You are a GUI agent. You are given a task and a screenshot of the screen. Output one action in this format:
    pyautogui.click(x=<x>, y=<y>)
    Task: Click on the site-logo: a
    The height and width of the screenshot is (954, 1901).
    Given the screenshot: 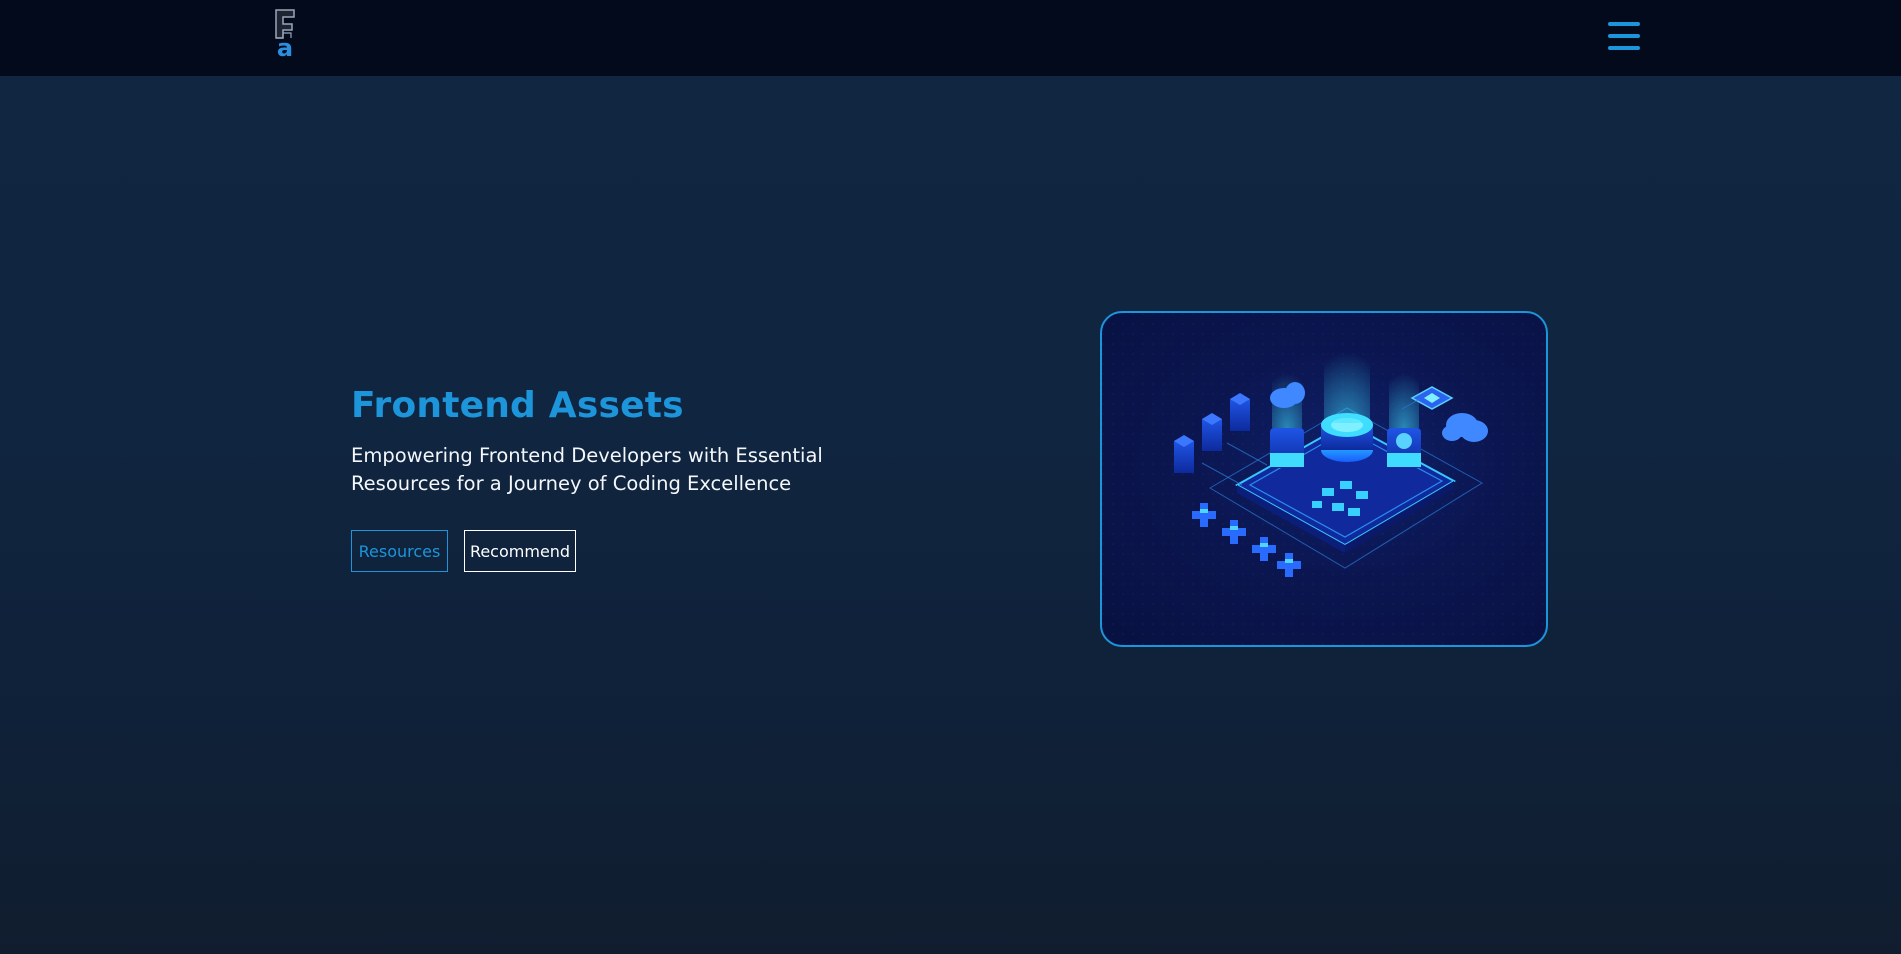 What is the action you would take?
    pyautogui.click(x=285, y=34)
    